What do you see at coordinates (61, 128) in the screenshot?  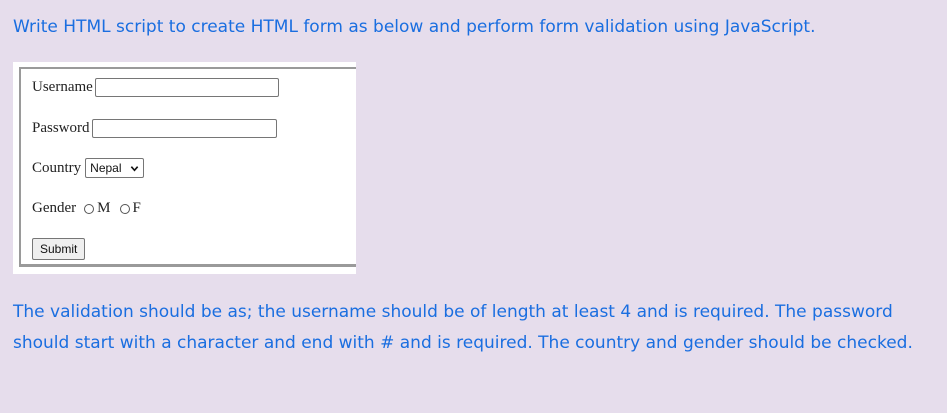 I see `password-label: Password` at bounding box center [61, 128].